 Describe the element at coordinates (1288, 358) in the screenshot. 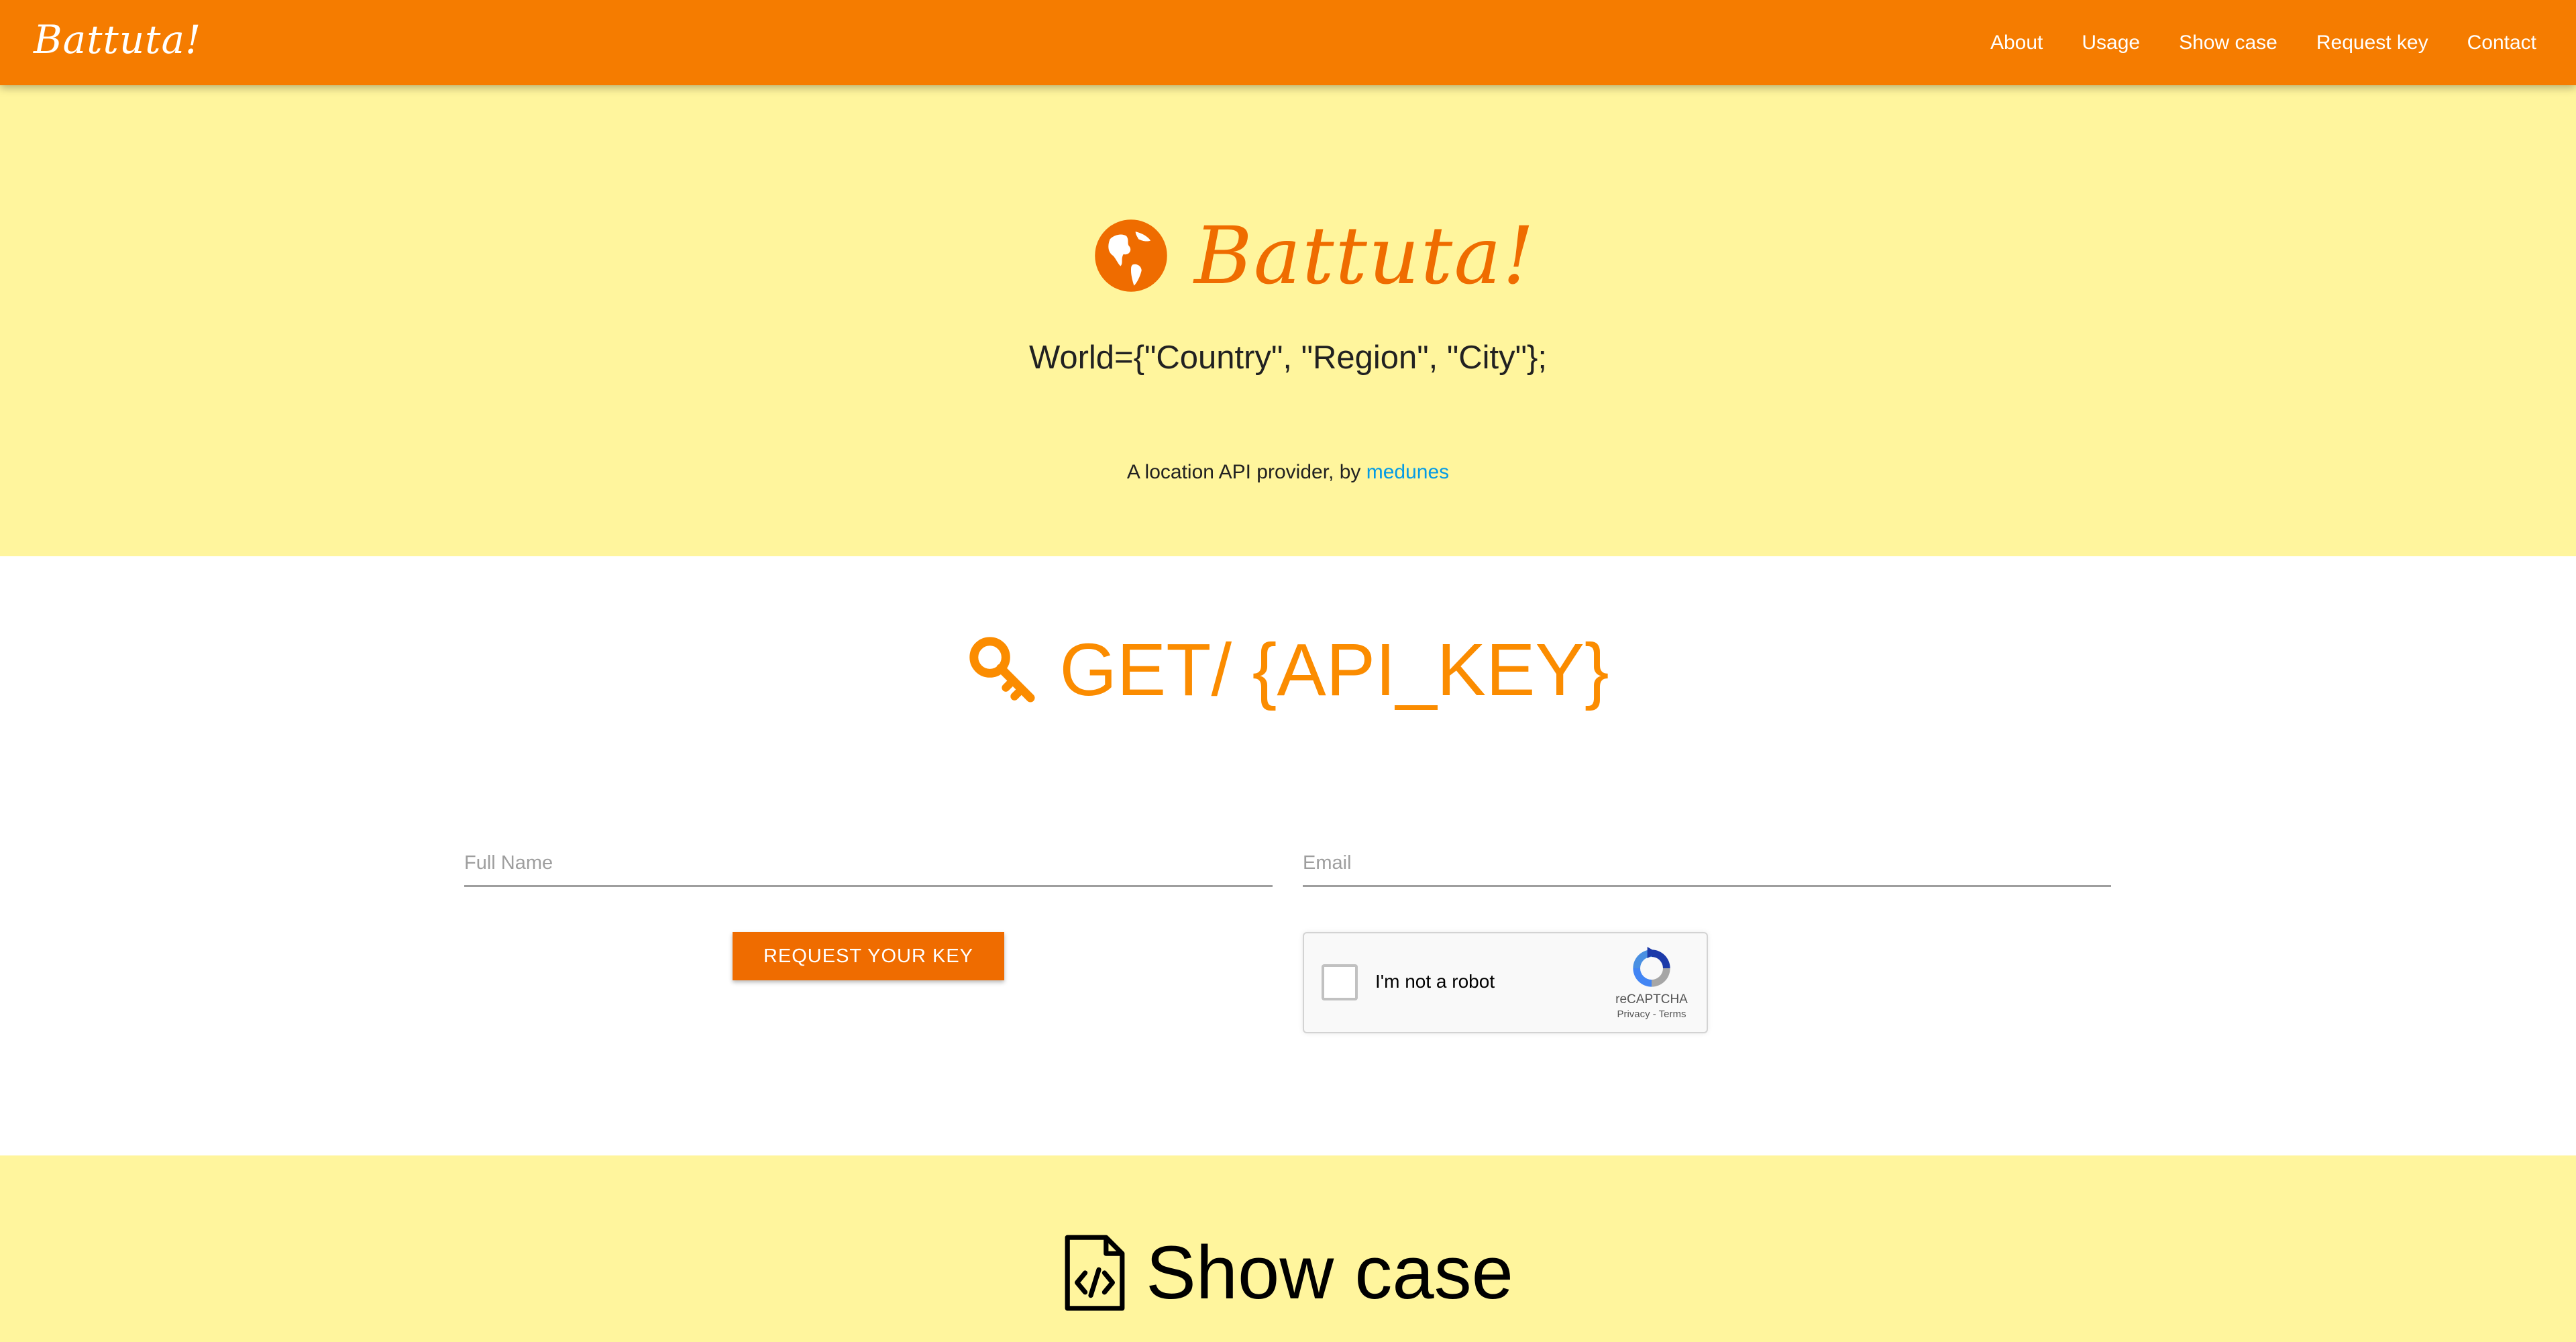

I see `hero-tagline: World={"Country", "Region", "City"};` at that location.